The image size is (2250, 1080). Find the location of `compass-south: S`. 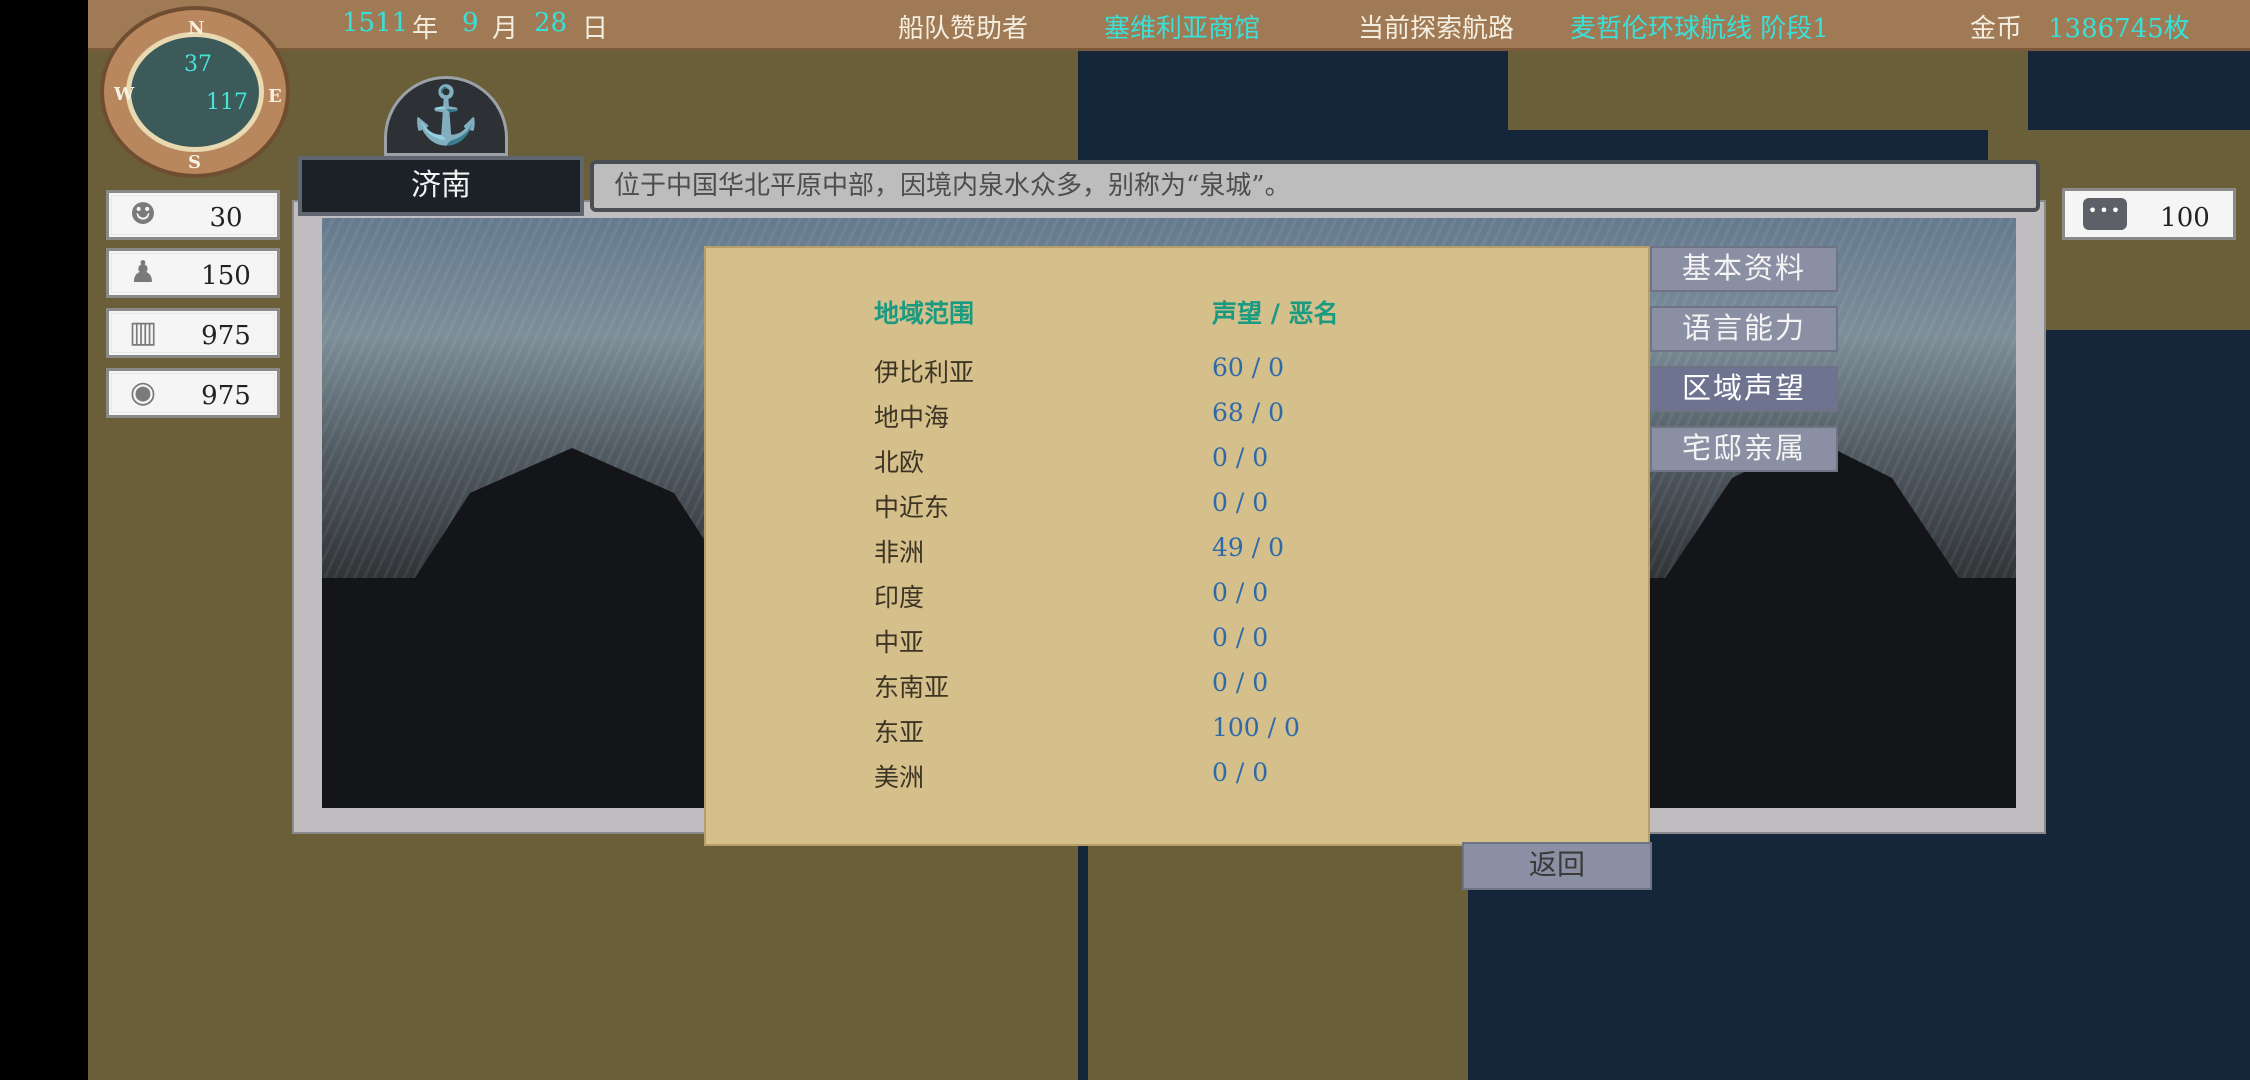

compass-south: S is located at coordinates (194, 162).